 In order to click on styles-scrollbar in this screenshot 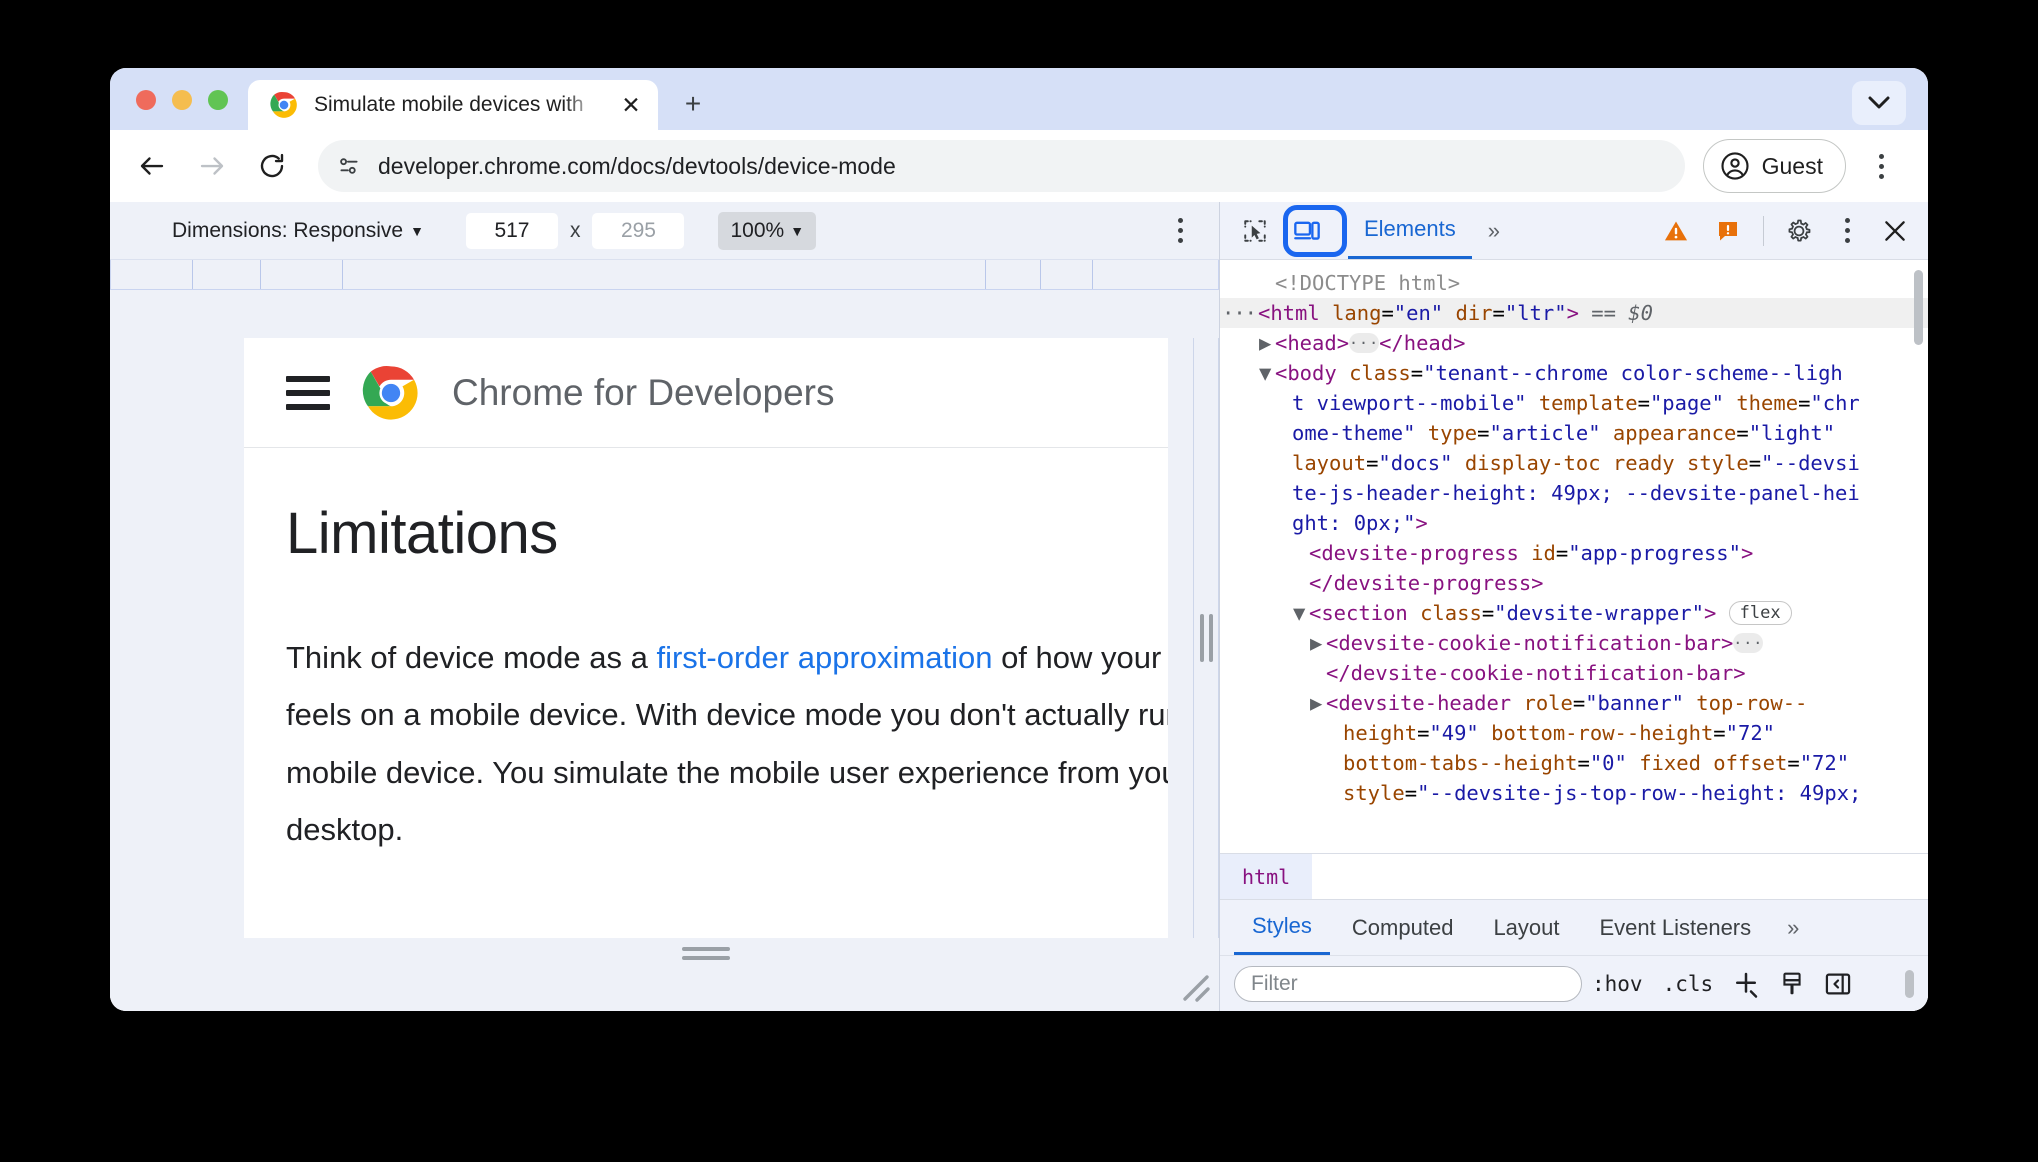, I will do `click(1909, 983)`.